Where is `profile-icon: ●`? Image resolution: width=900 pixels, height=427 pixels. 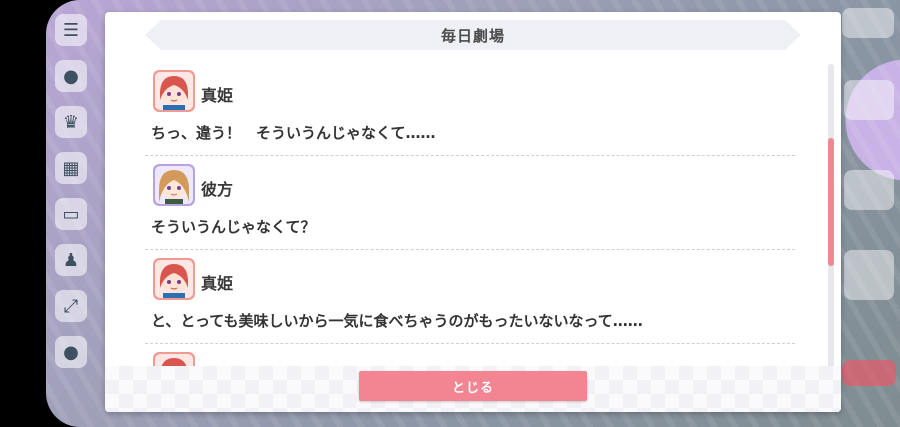
profile-icon: ● is located at coordinates (71, 352).